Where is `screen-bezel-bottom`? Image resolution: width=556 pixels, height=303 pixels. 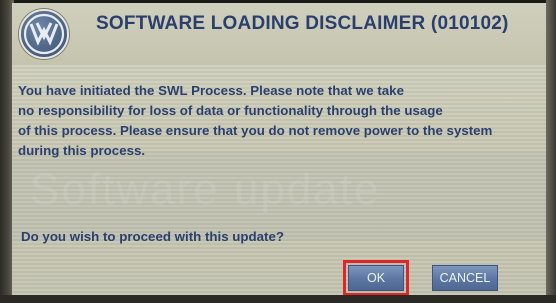
screen-bezel-bottom is located at coordinates (278, 299).